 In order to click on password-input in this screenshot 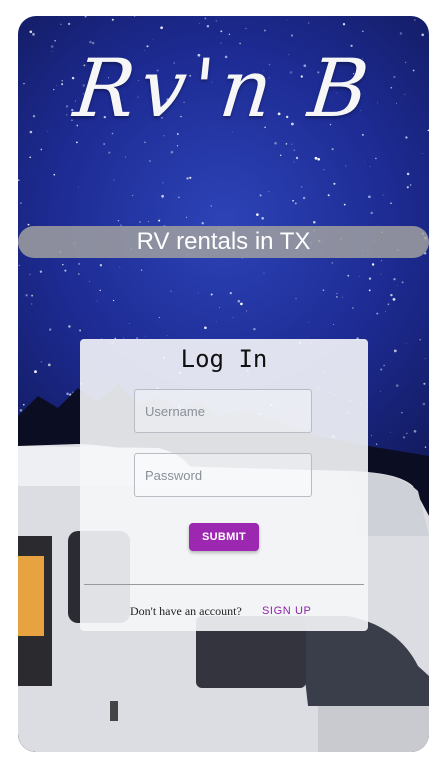, I will do `click(223, 475)`.